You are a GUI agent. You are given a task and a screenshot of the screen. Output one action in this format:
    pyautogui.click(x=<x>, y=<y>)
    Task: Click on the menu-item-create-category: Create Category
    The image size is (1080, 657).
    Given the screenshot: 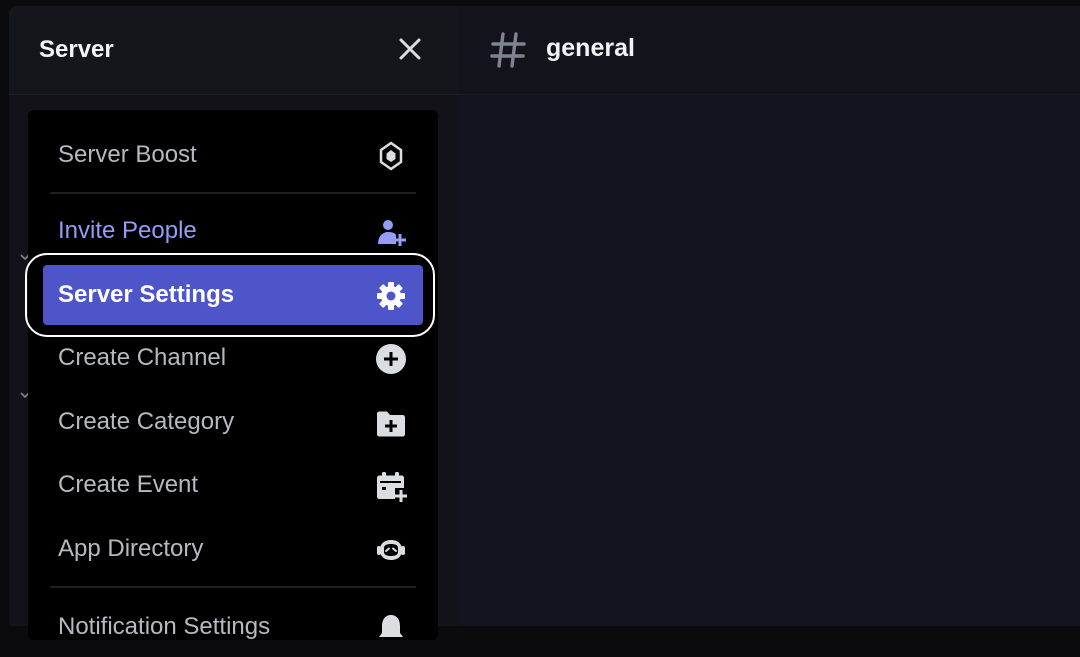 What is the action you would take?
    pyautogui.click(x=233, y=422)
    